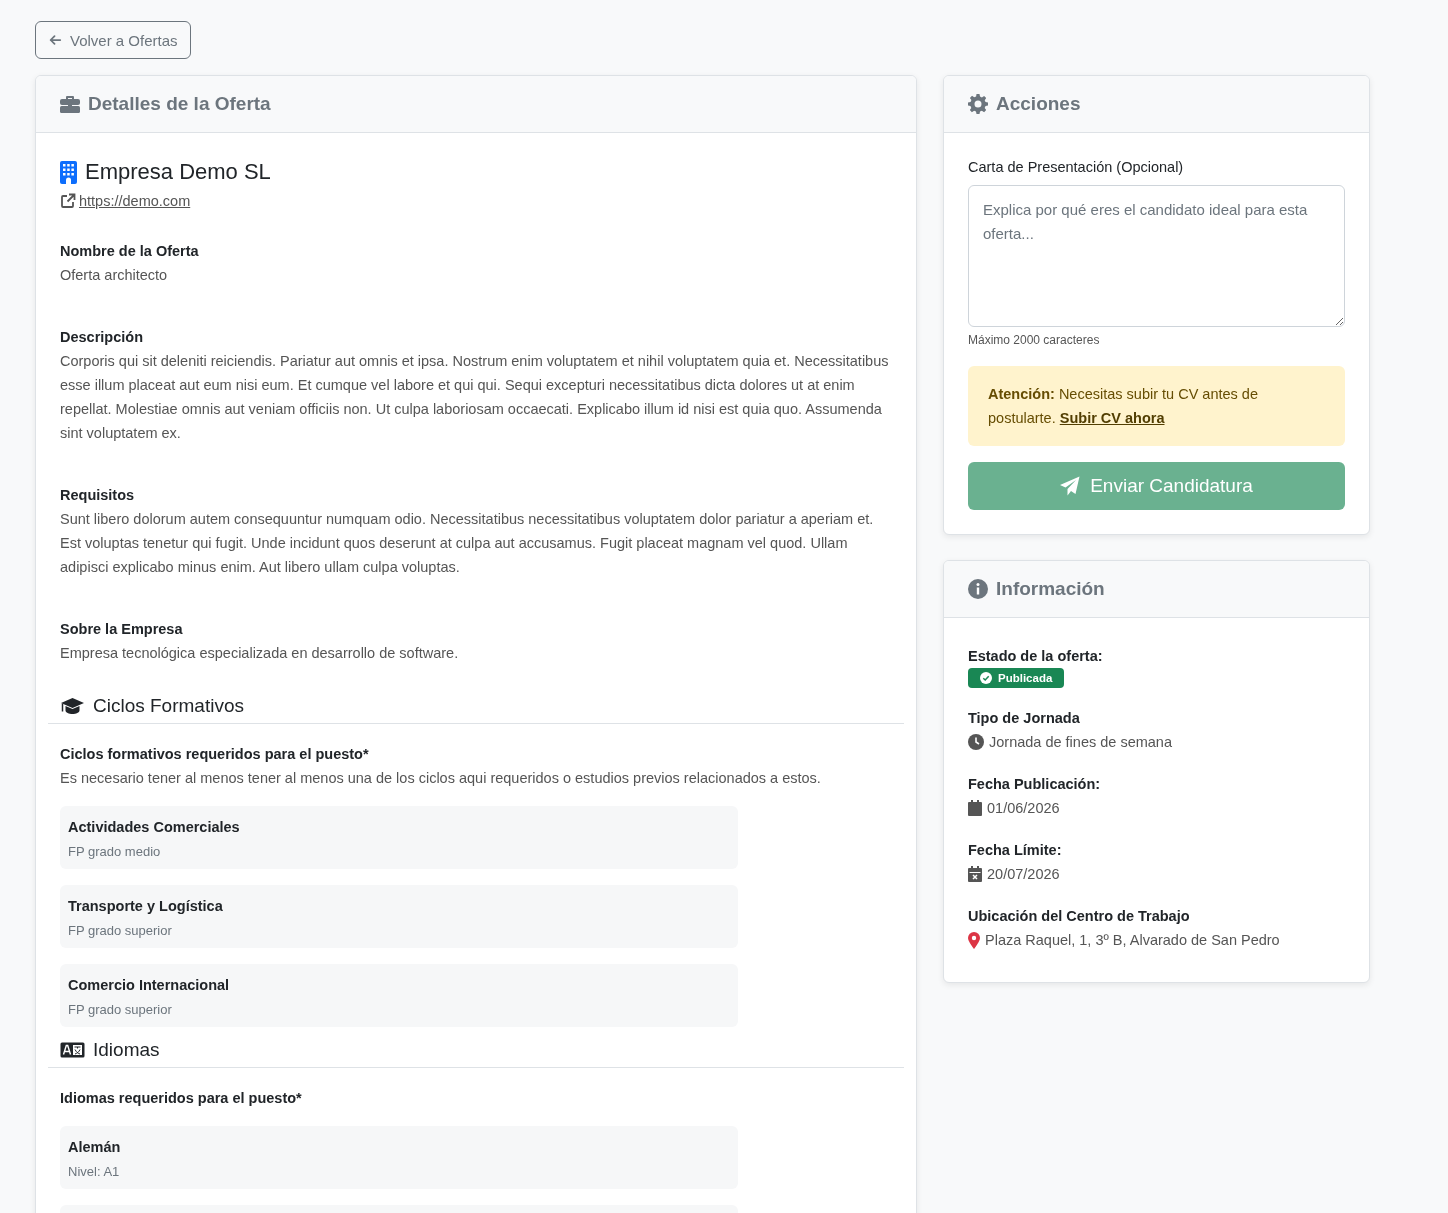 The image size is (1448, 1213). What do you see at coordinates (1076, 167) in the screenshot?
I see `field-label: Carta de Presentación (Opcional)` at bounding box center [1076, 167].